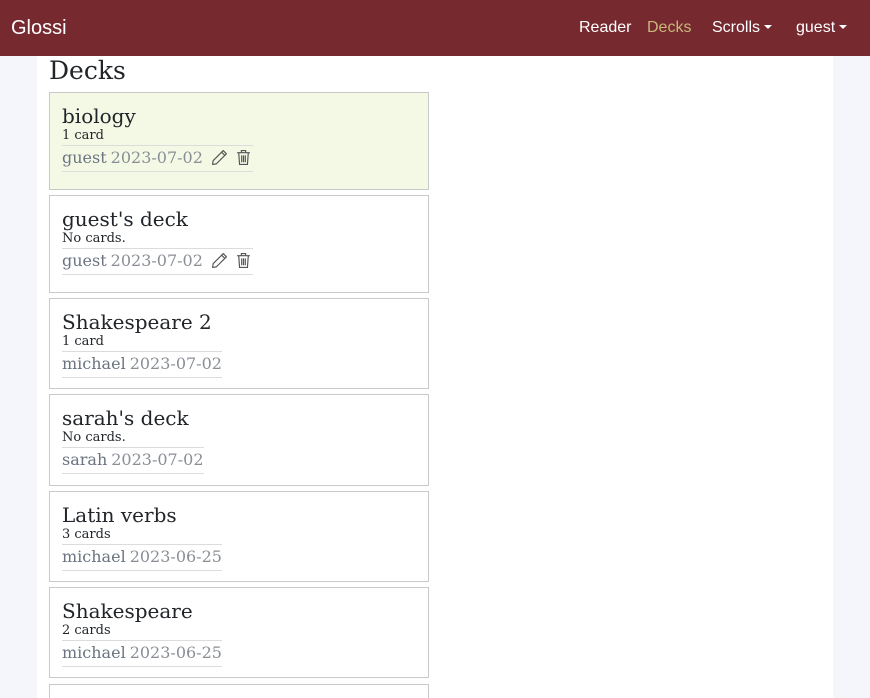  What do you see at coordinates (239, 116) in the screenshot?
I see `deck-name-link: biology` at bounding box center [239, 116].